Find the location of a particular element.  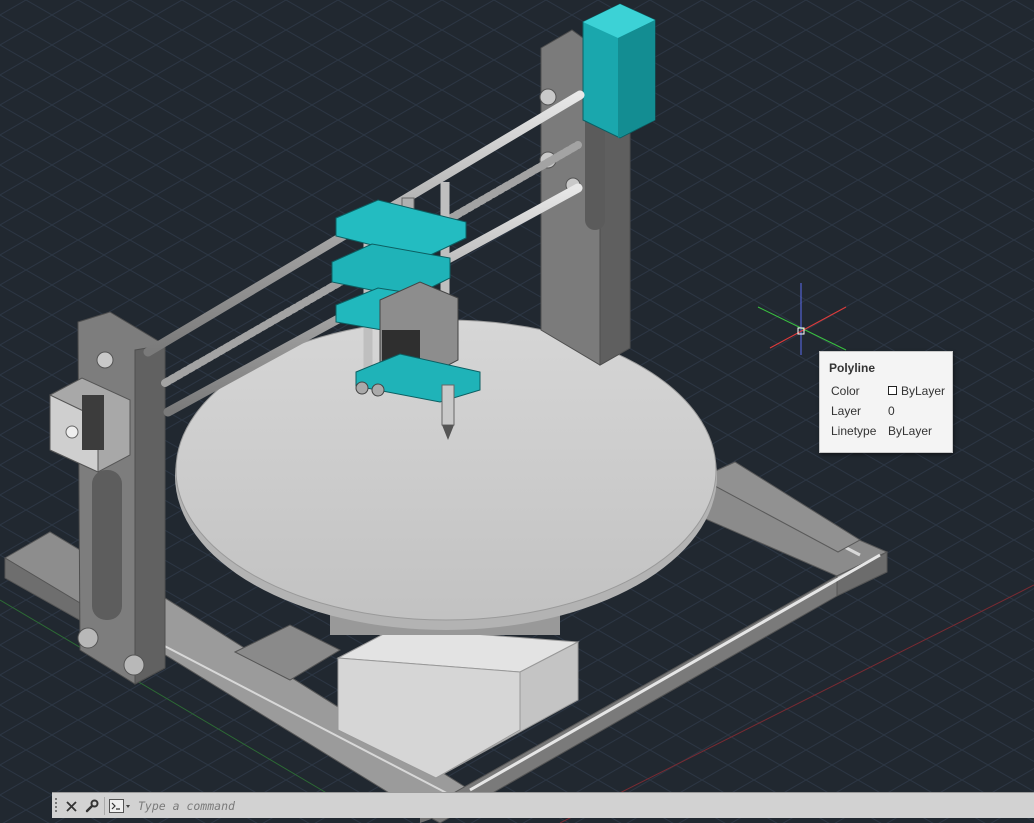

y-stepper-motor is located at coordinates (619, 71).